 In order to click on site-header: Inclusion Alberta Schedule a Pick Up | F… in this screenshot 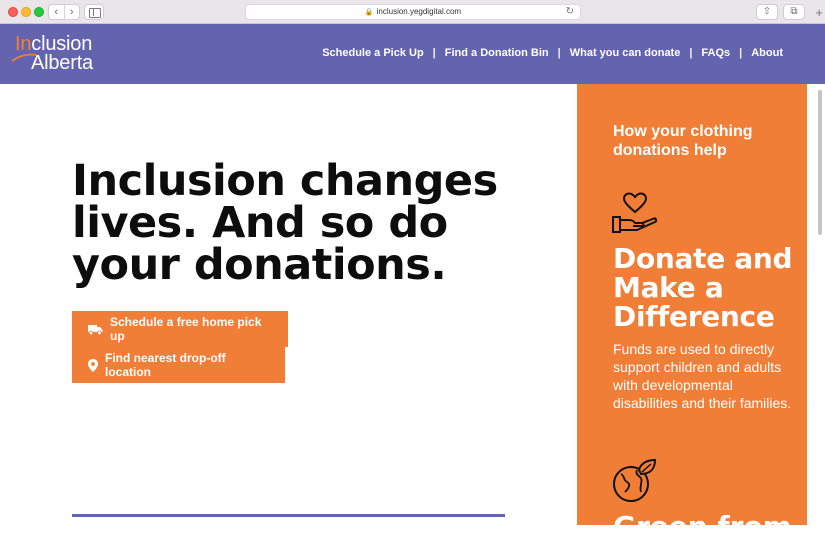, I will do `click(412, 54)`.